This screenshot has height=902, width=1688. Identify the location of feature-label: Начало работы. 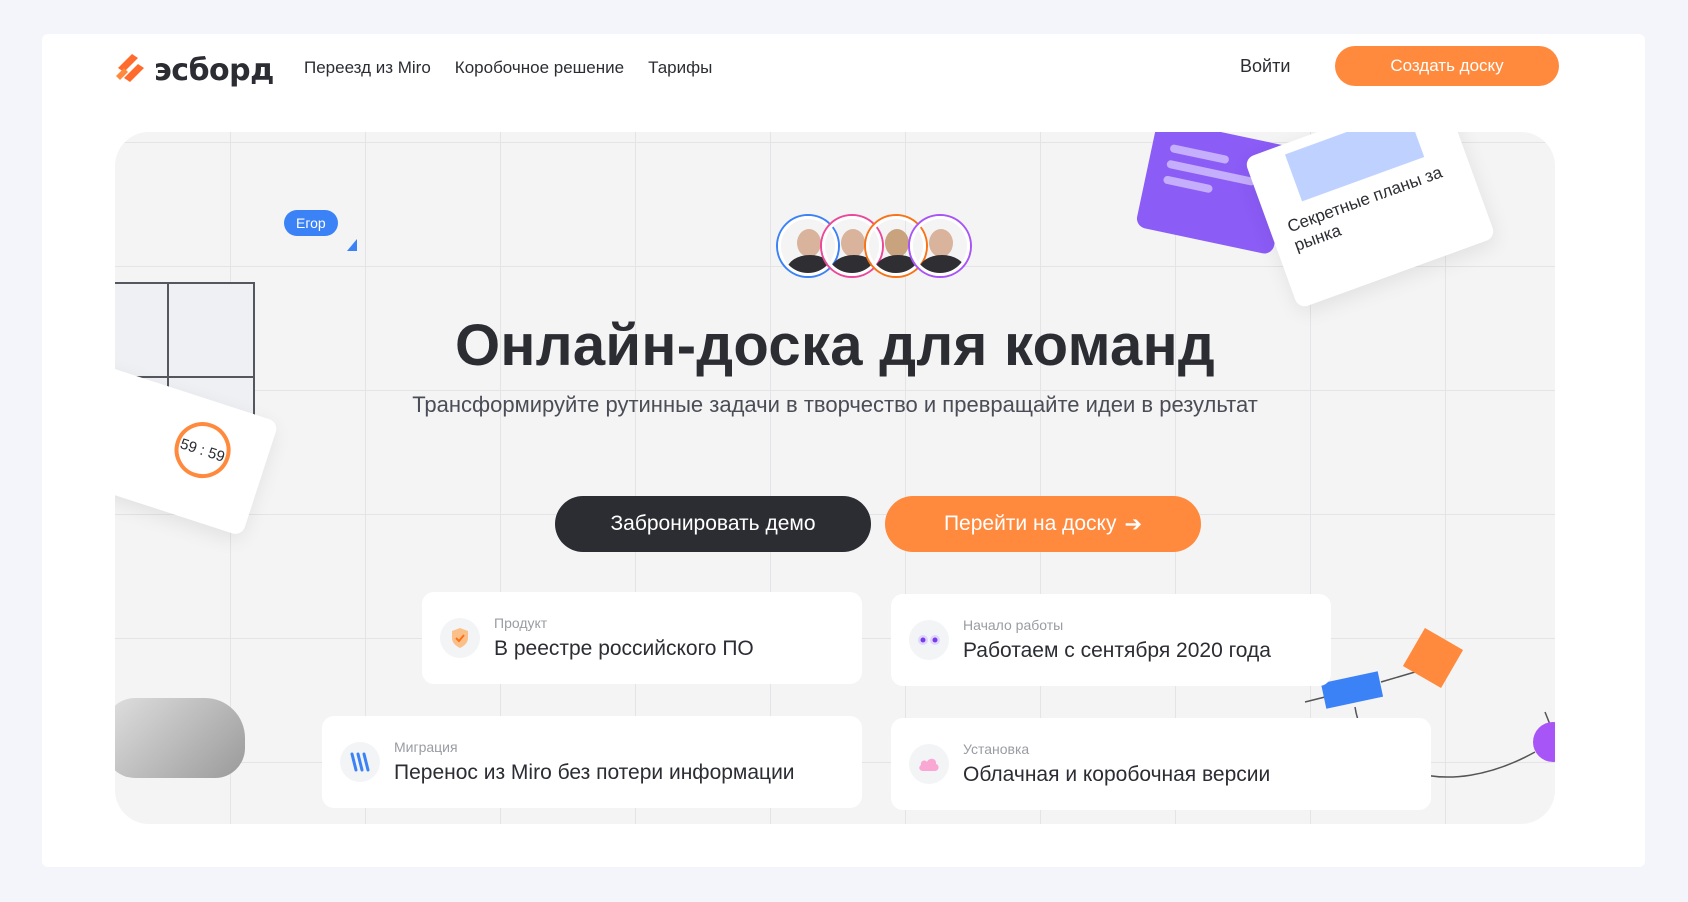
(1013, 625).